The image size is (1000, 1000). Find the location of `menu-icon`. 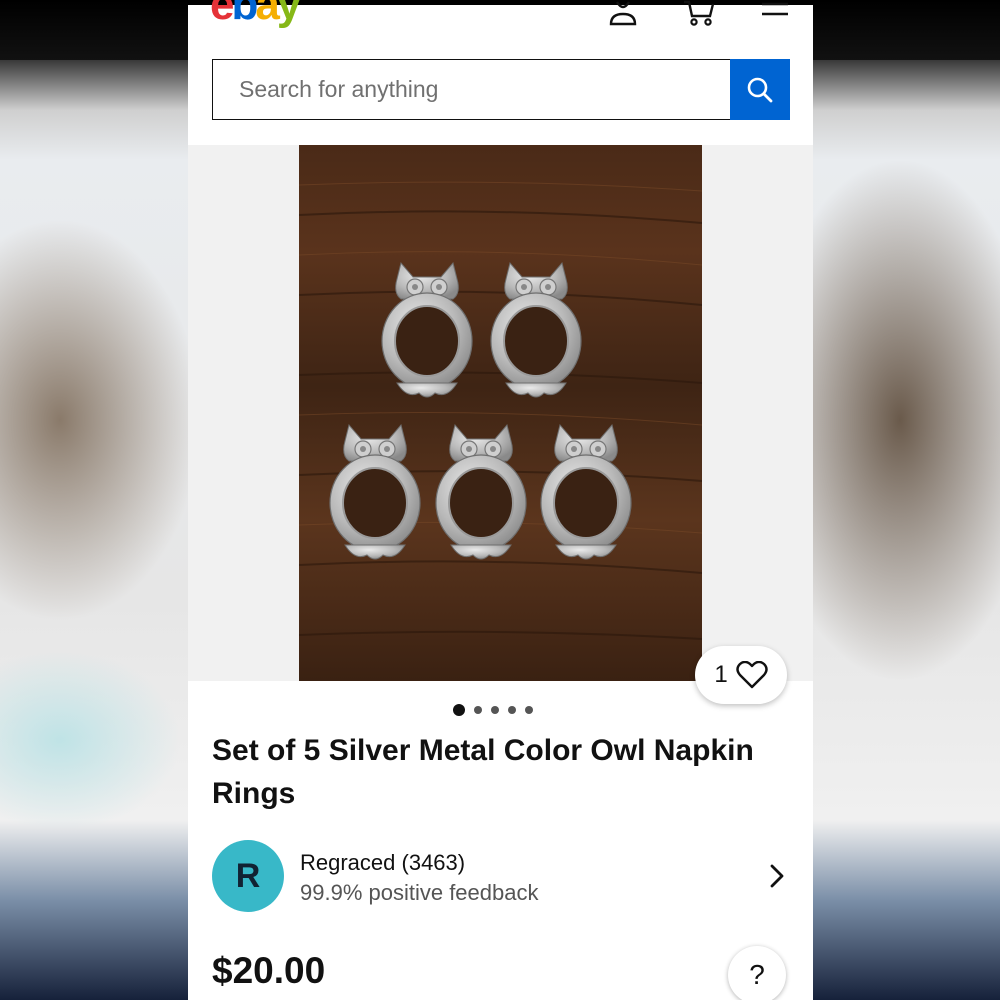

menu-icon is located at coordinates (775, 13).